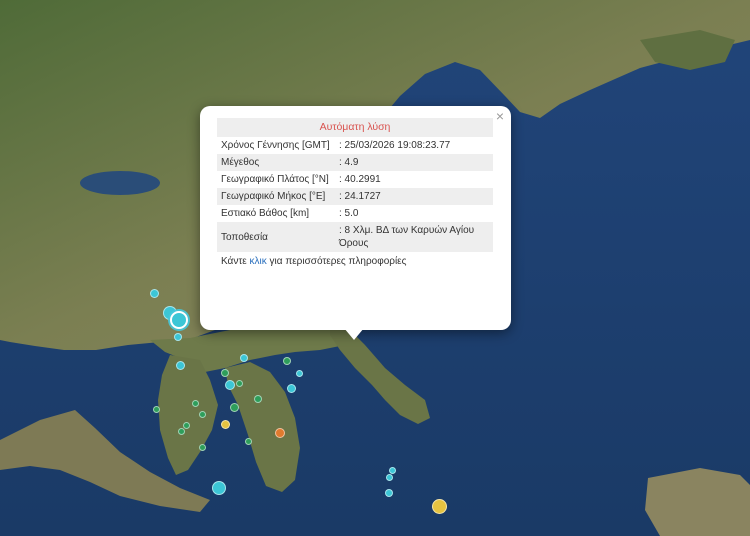 The height and width of the screenshot is (536, 750). Describe the element at coordinates (414, 237) in the screenshot. I see `row-value: : 8 Χλμ. ΒΔ των Καρυών Αγίου Όρους` at that location.